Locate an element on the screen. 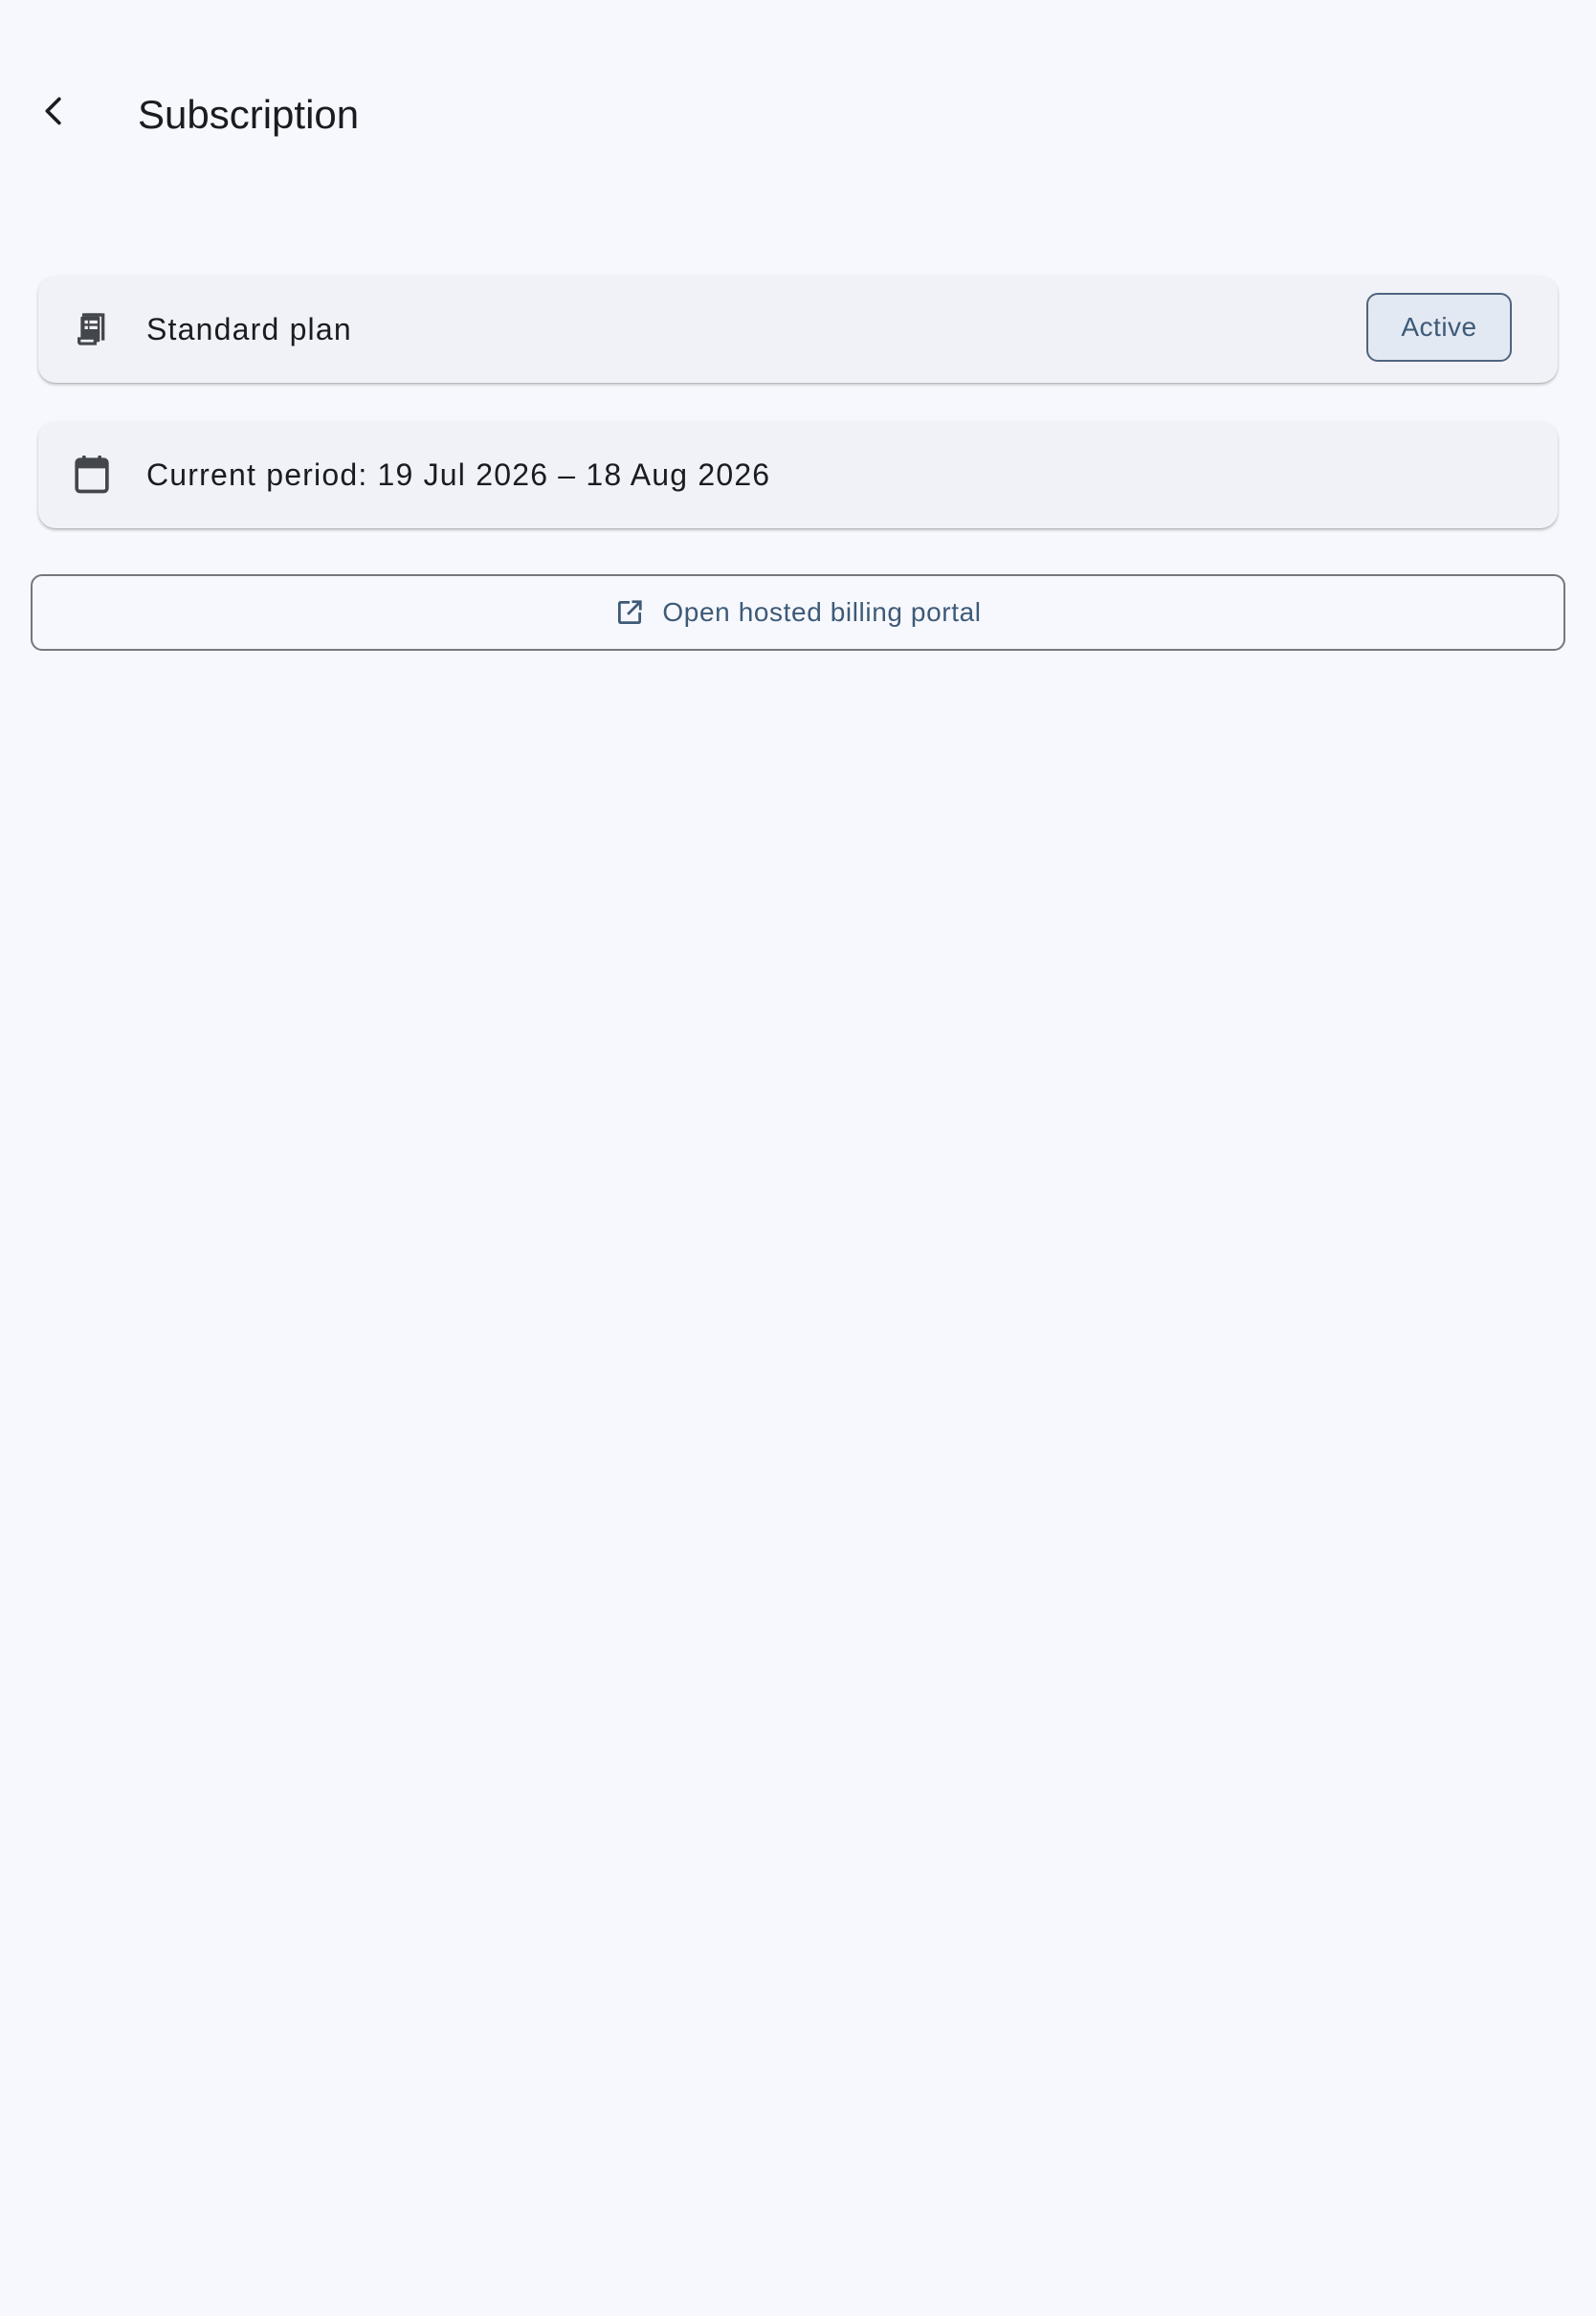  app-bar: Subscription is located at coordinates (798, 115).